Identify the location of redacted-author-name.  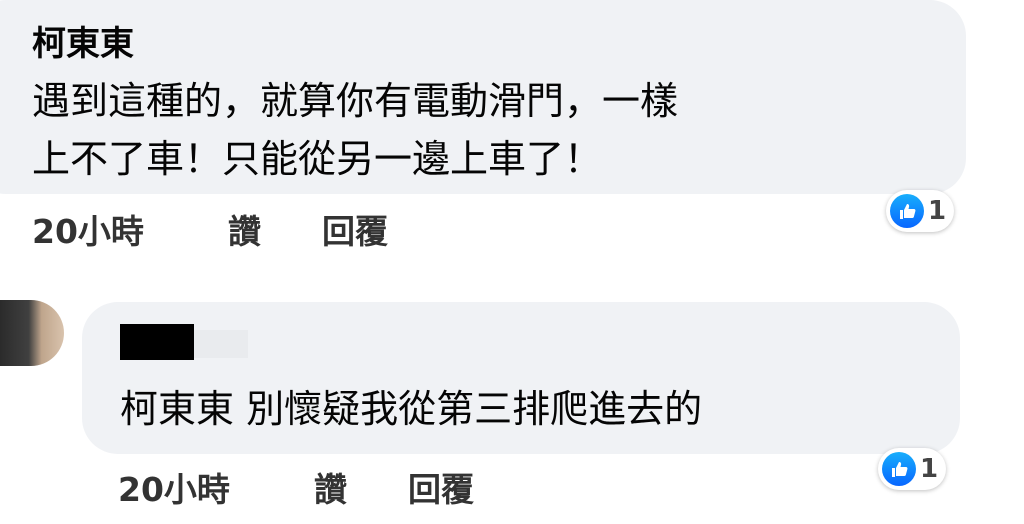
(157, 342).